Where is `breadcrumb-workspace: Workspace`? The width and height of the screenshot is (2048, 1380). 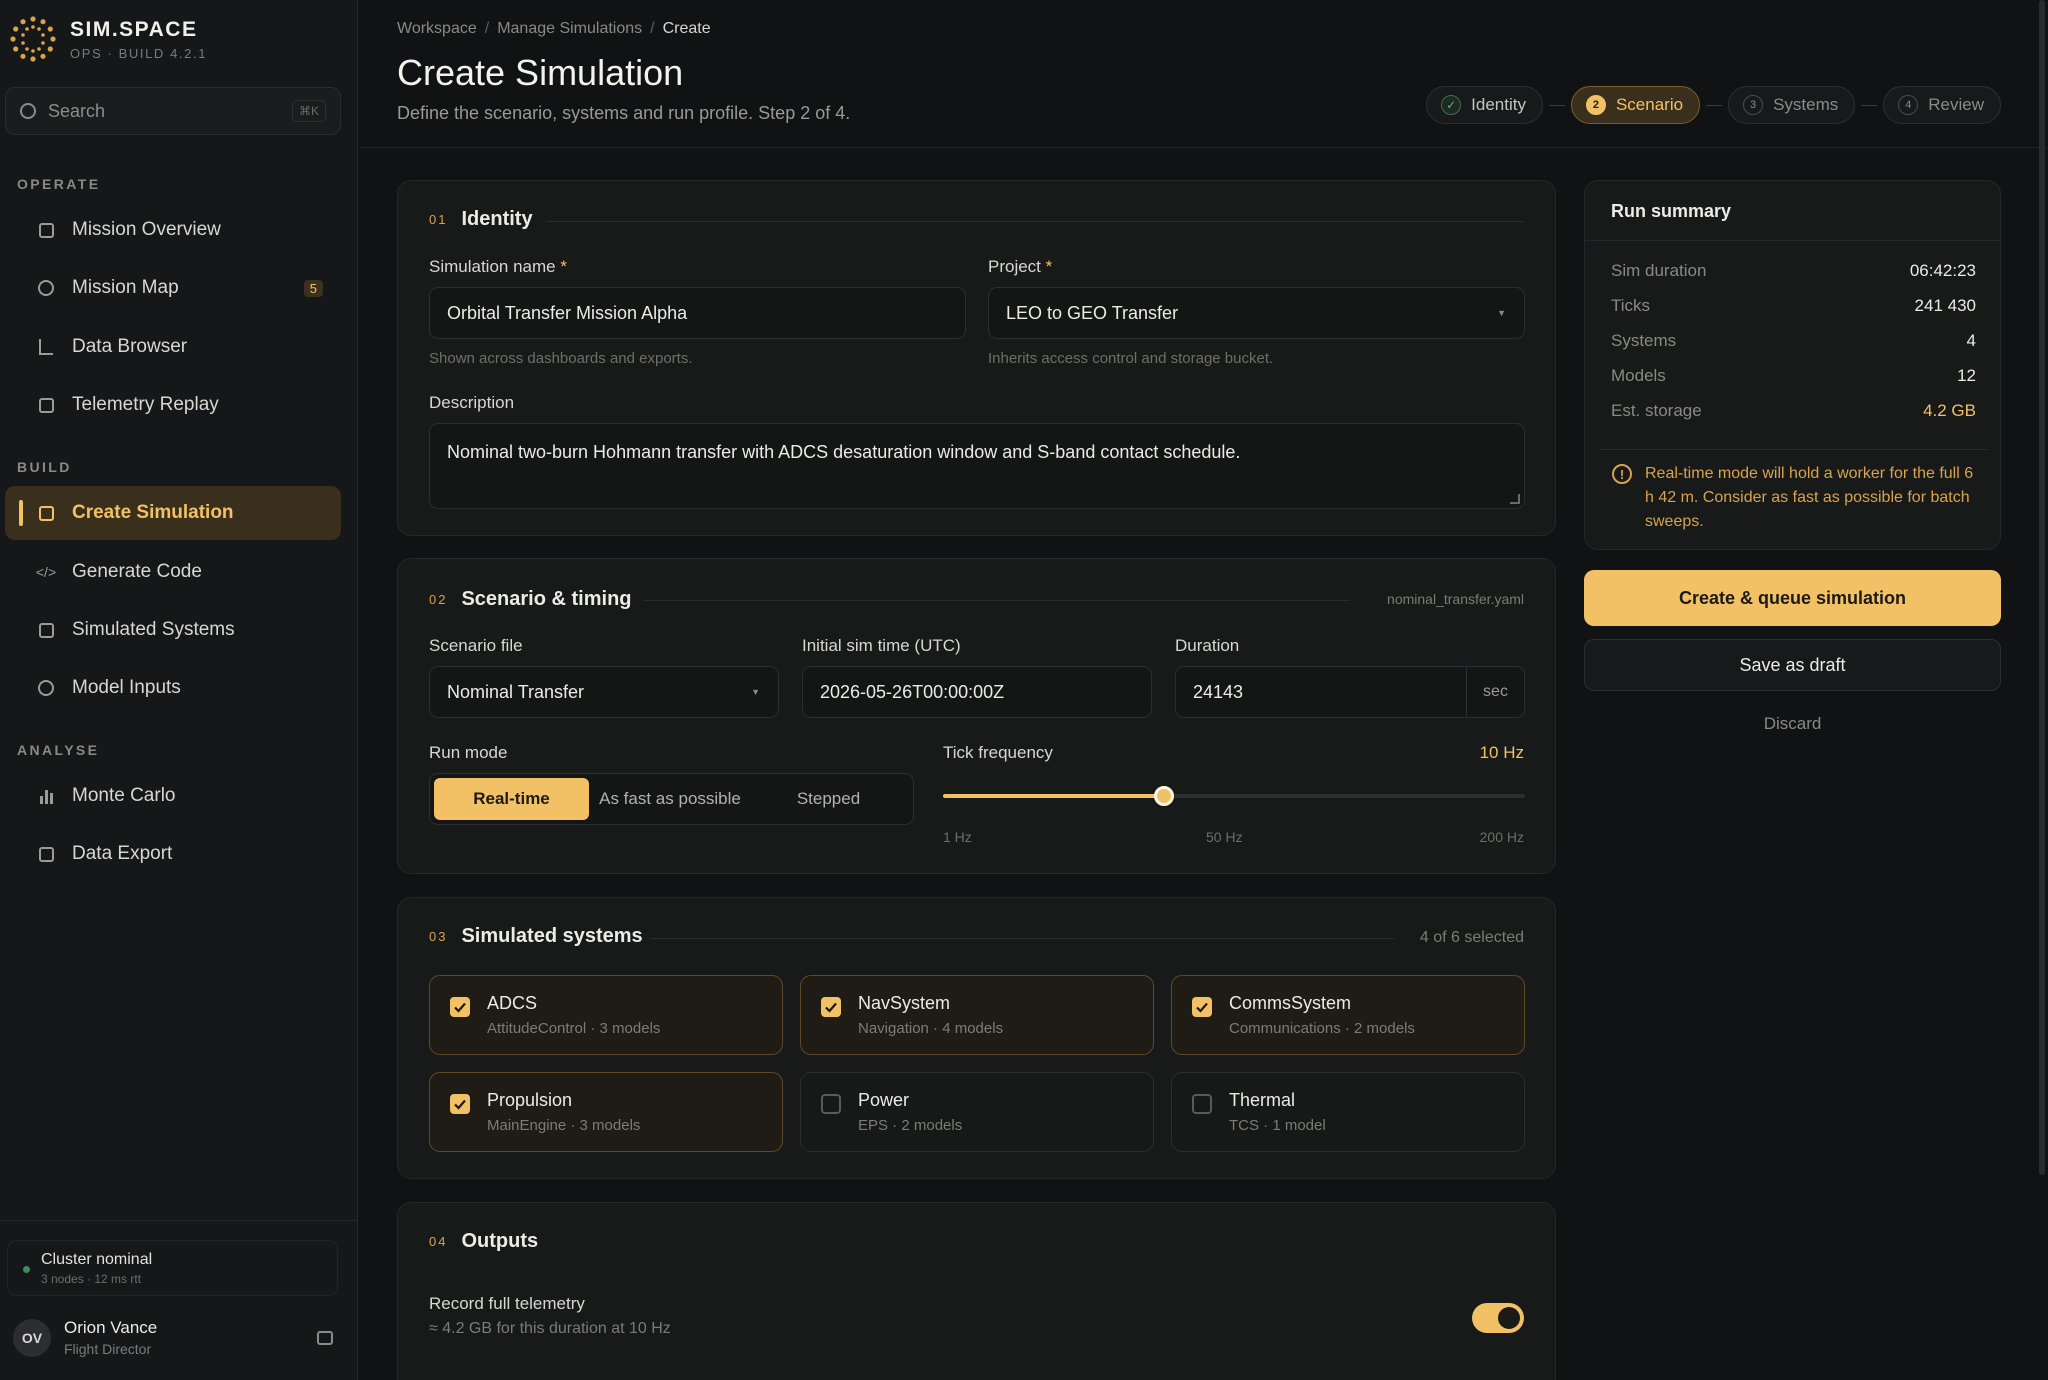
breadcrumb-workspace: Workspace is located at coordinates (437, 28).